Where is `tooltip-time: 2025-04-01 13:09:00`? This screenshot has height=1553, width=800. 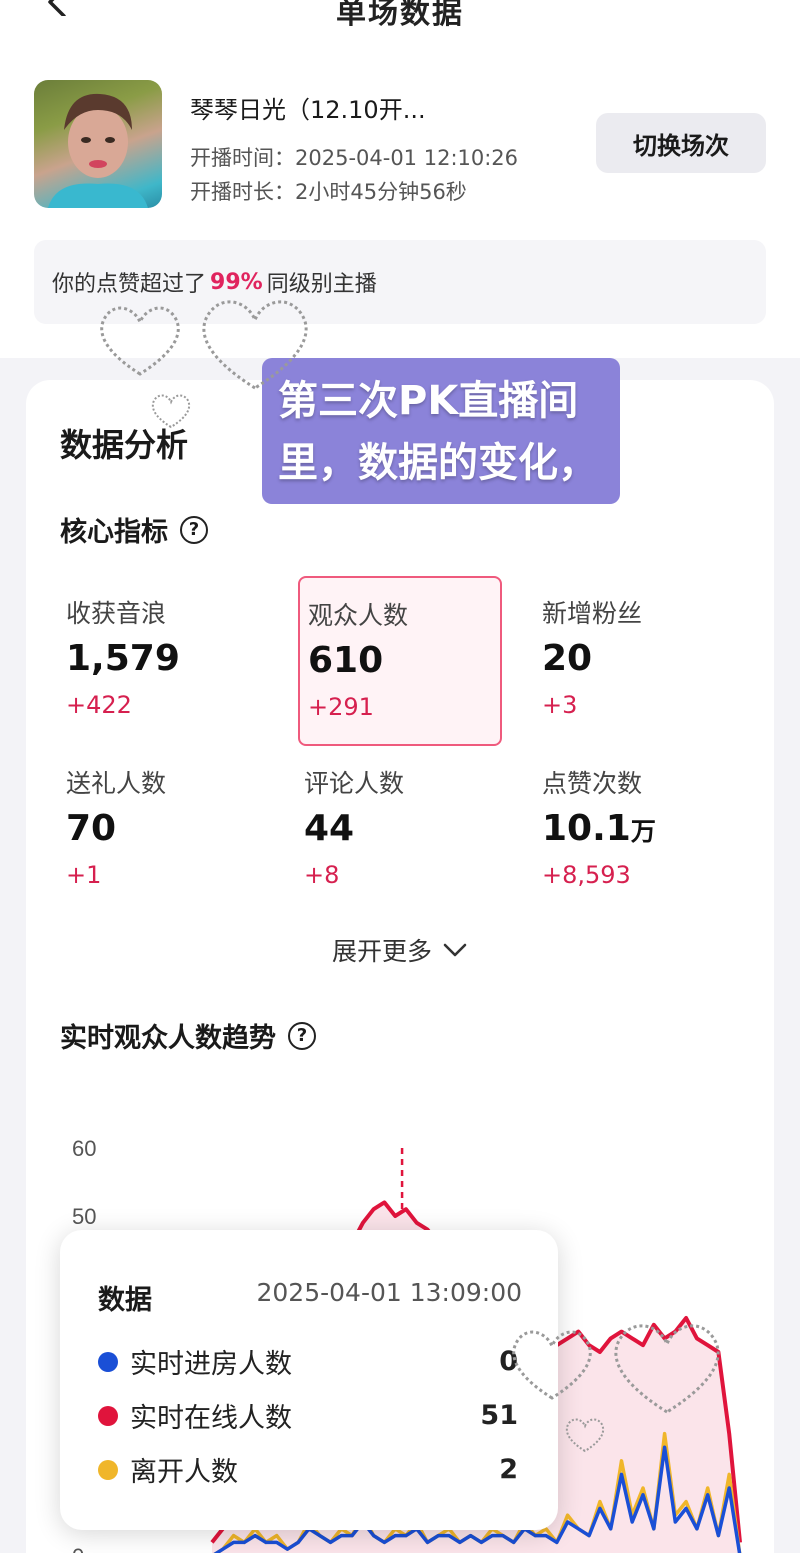 tooltip-time: 2025-04-01 13:09:00 is located at coordinates (389, 1292).